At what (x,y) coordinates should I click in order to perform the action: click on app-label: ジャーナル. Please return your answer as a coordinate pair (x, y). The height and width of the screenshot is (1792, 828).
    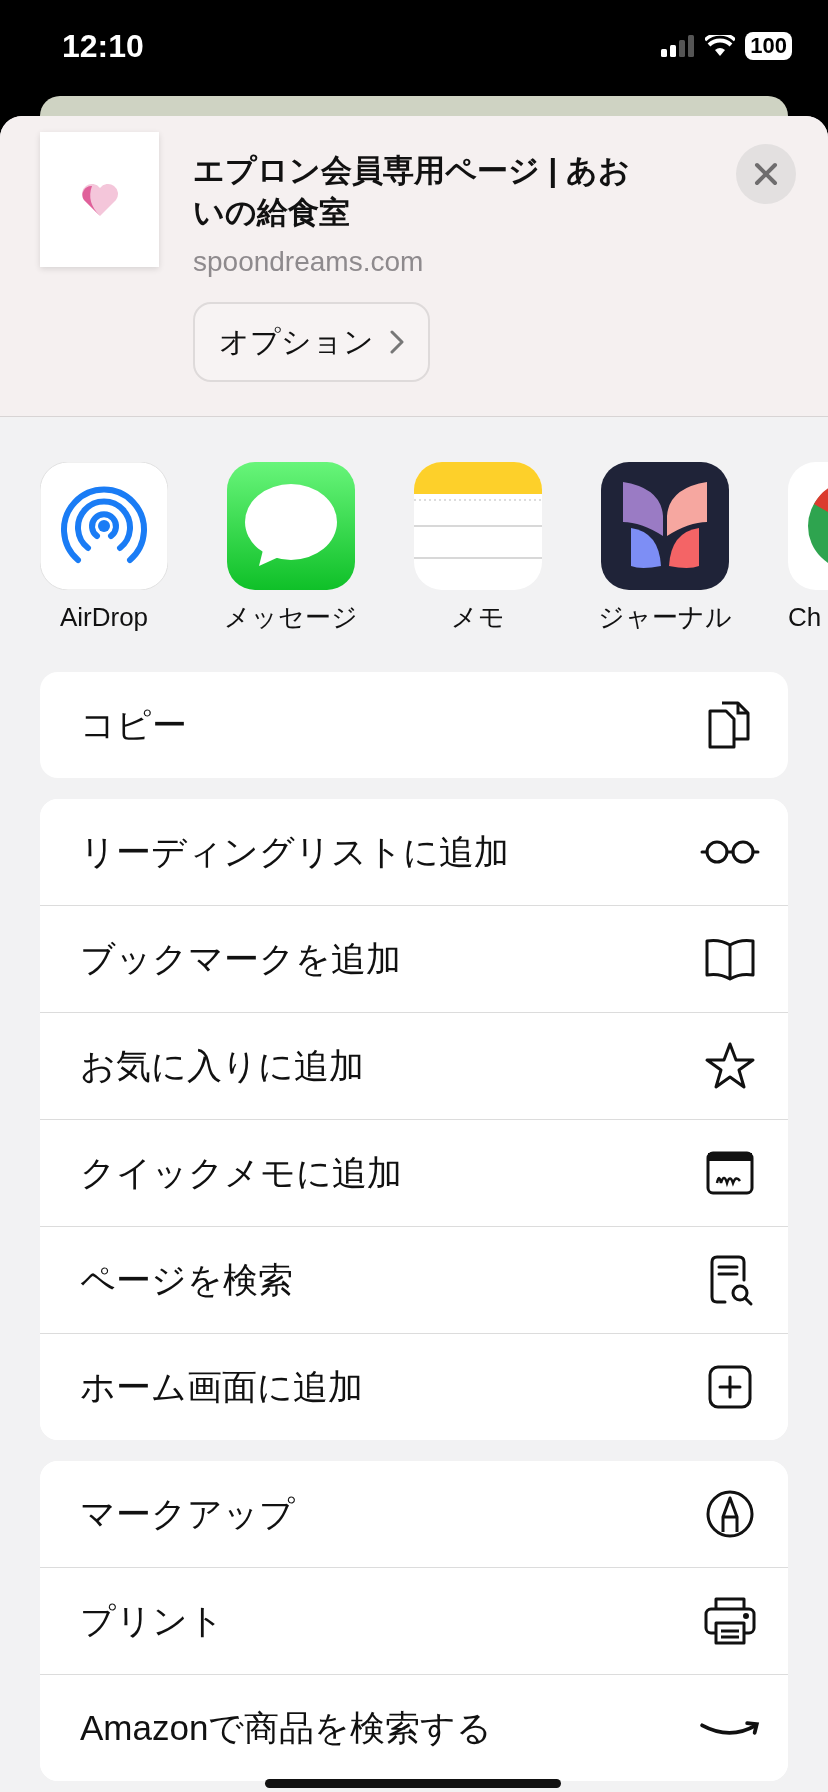
    Looking at the image, I should click on (665, 617).